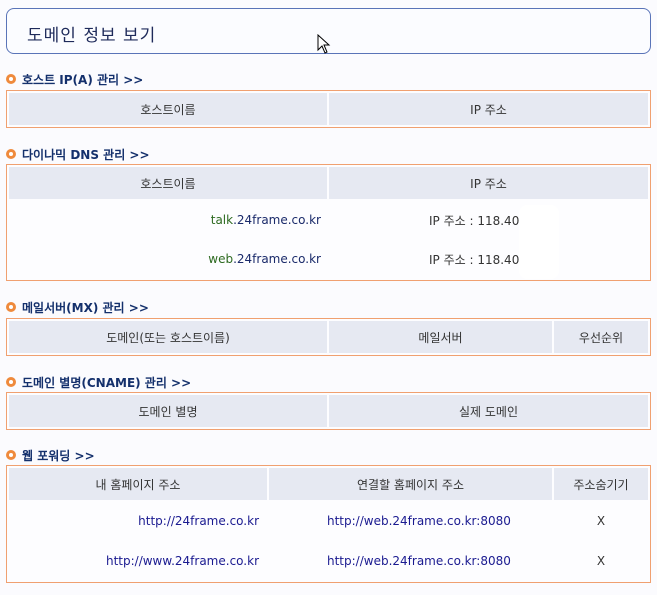  What do you see at coordinates (134, 561) in the screenshot?
I see `my-url-link: http://www.24frame.co.kr` at bounding box center [134, 561].